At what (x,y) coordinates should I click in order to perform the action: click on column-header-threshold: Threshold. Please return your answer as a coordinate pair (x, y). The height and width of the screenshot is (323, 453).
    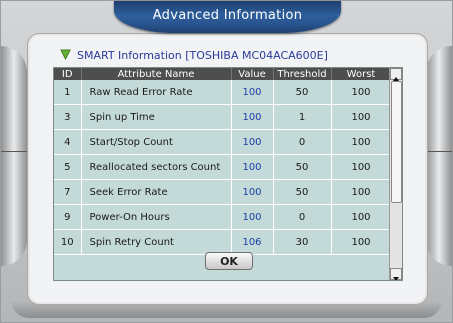
    Looking at the image, I should click on (302, 74).